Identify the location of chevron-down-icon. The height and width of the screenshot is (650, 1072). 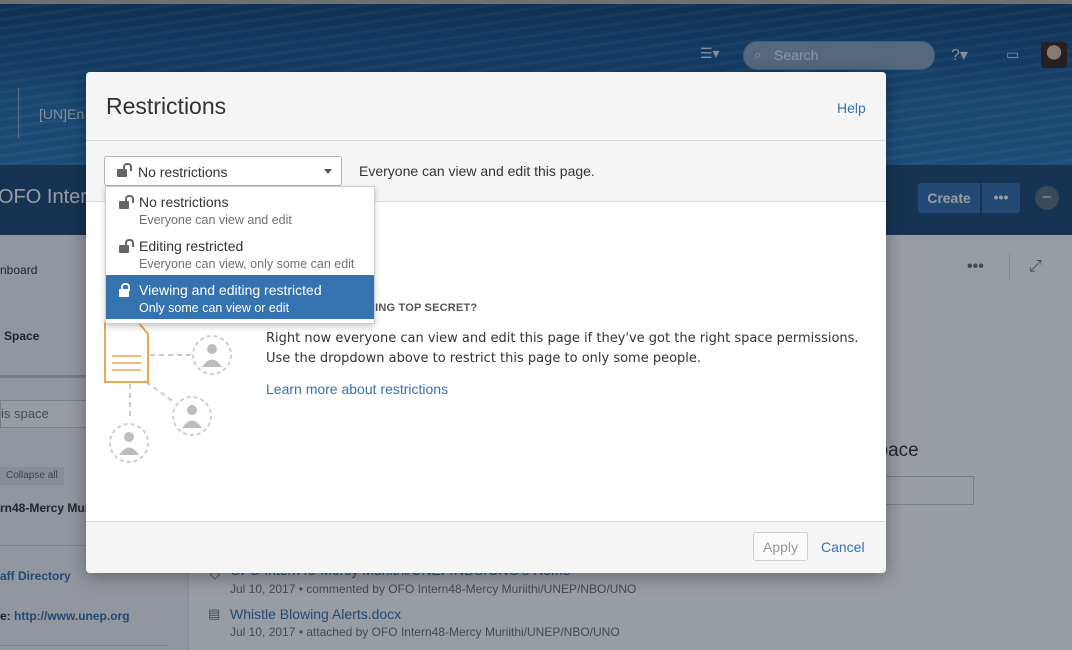
(328, 171).